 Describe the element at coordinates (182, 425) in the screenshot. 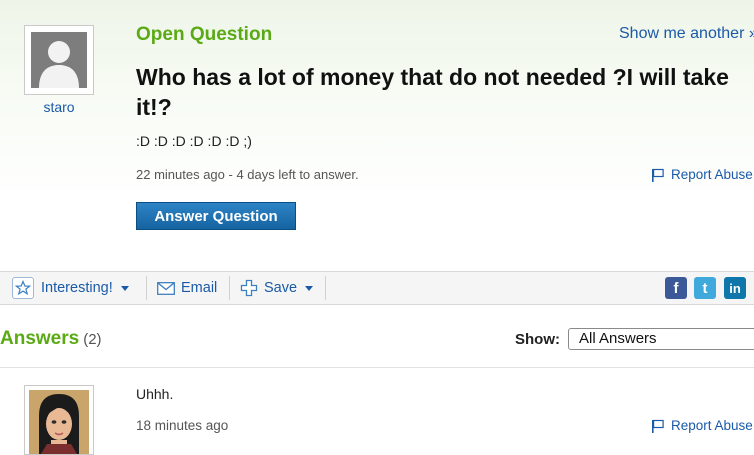

I see `answer-time: 18 minutes ago` at that location.